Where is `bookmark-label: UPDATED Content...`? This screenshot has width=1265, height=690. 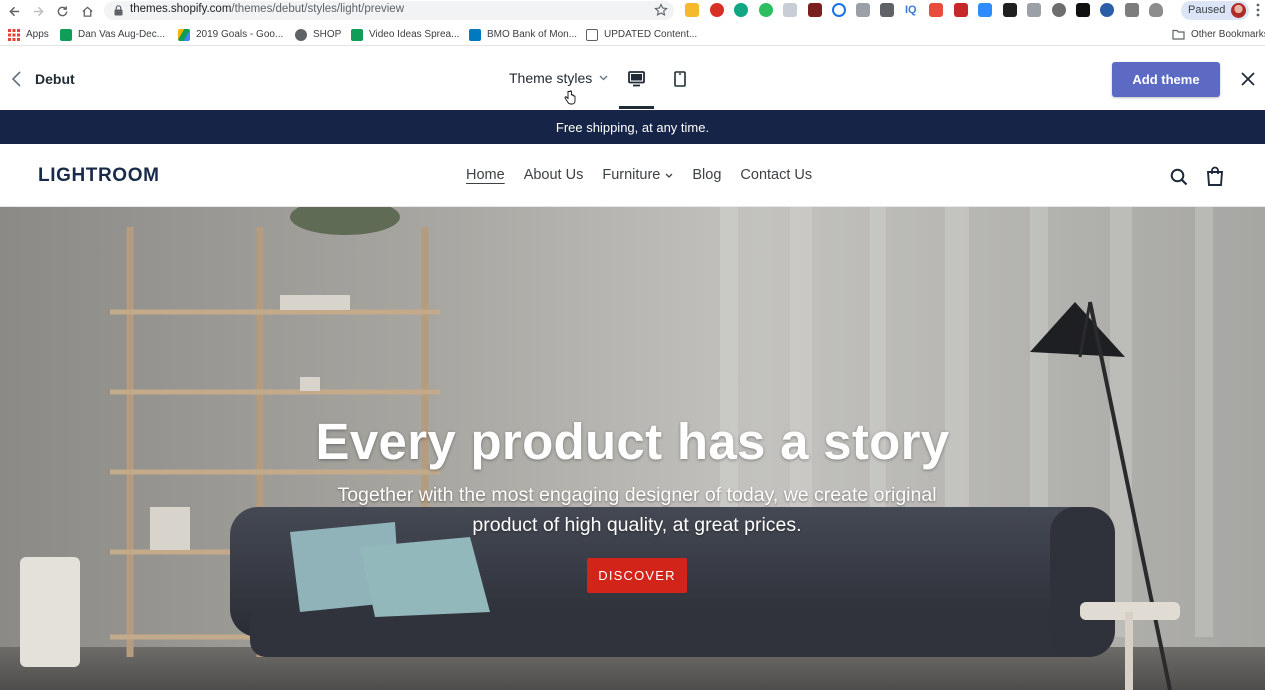
bookmark-label: UPDATED Content... is located at coordinates (651, 34).